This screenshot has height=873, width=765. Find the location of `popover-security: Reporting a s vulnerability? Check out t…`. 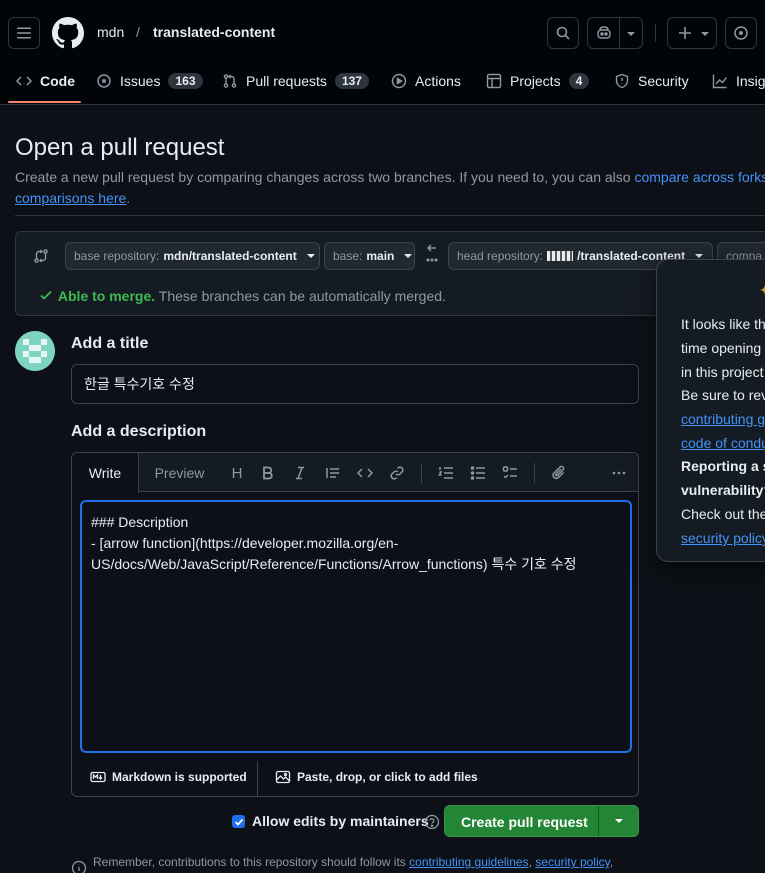

popover-security: Reporting a s vulnerability? Check out t… is located at coordinates (723, 502).